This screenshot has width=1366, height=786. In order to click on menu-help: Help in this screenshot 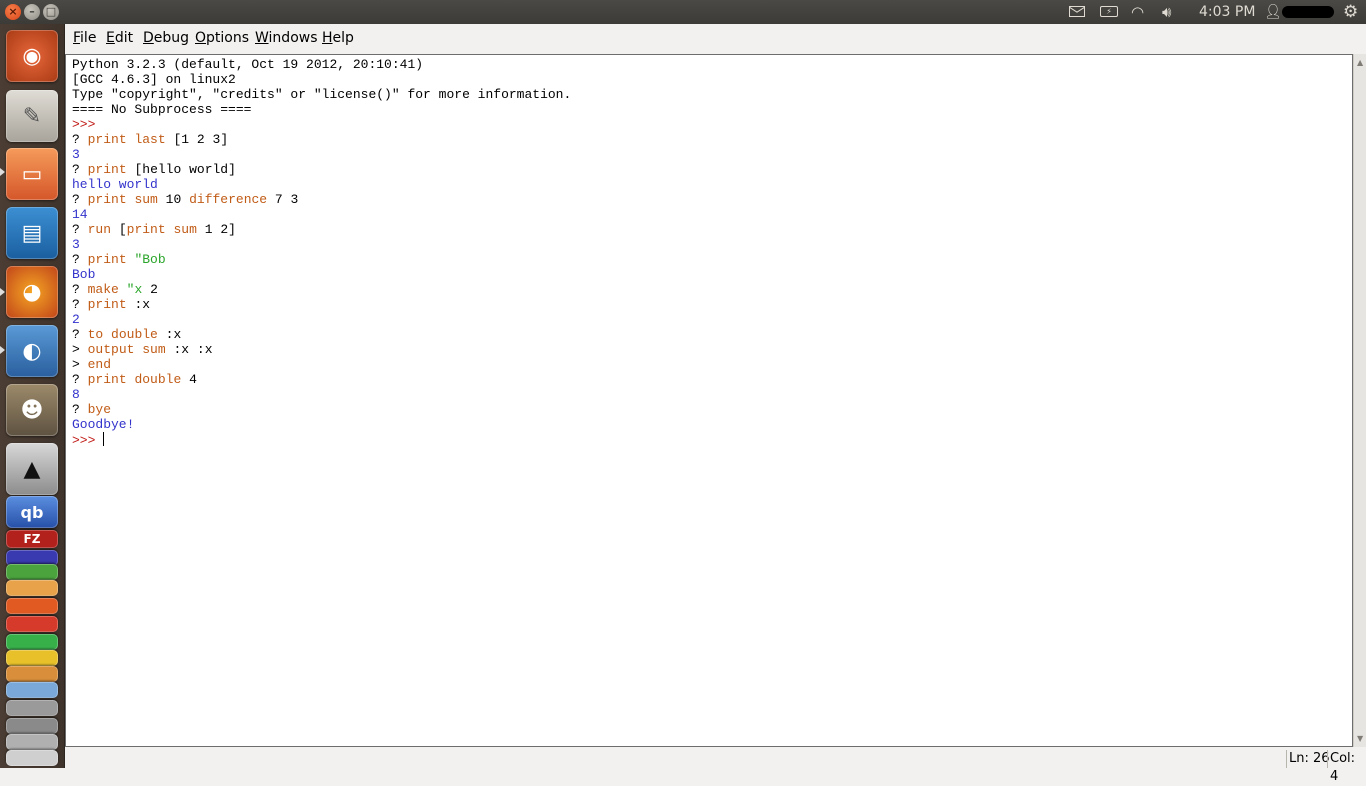, I will do `click(338, 38)`.